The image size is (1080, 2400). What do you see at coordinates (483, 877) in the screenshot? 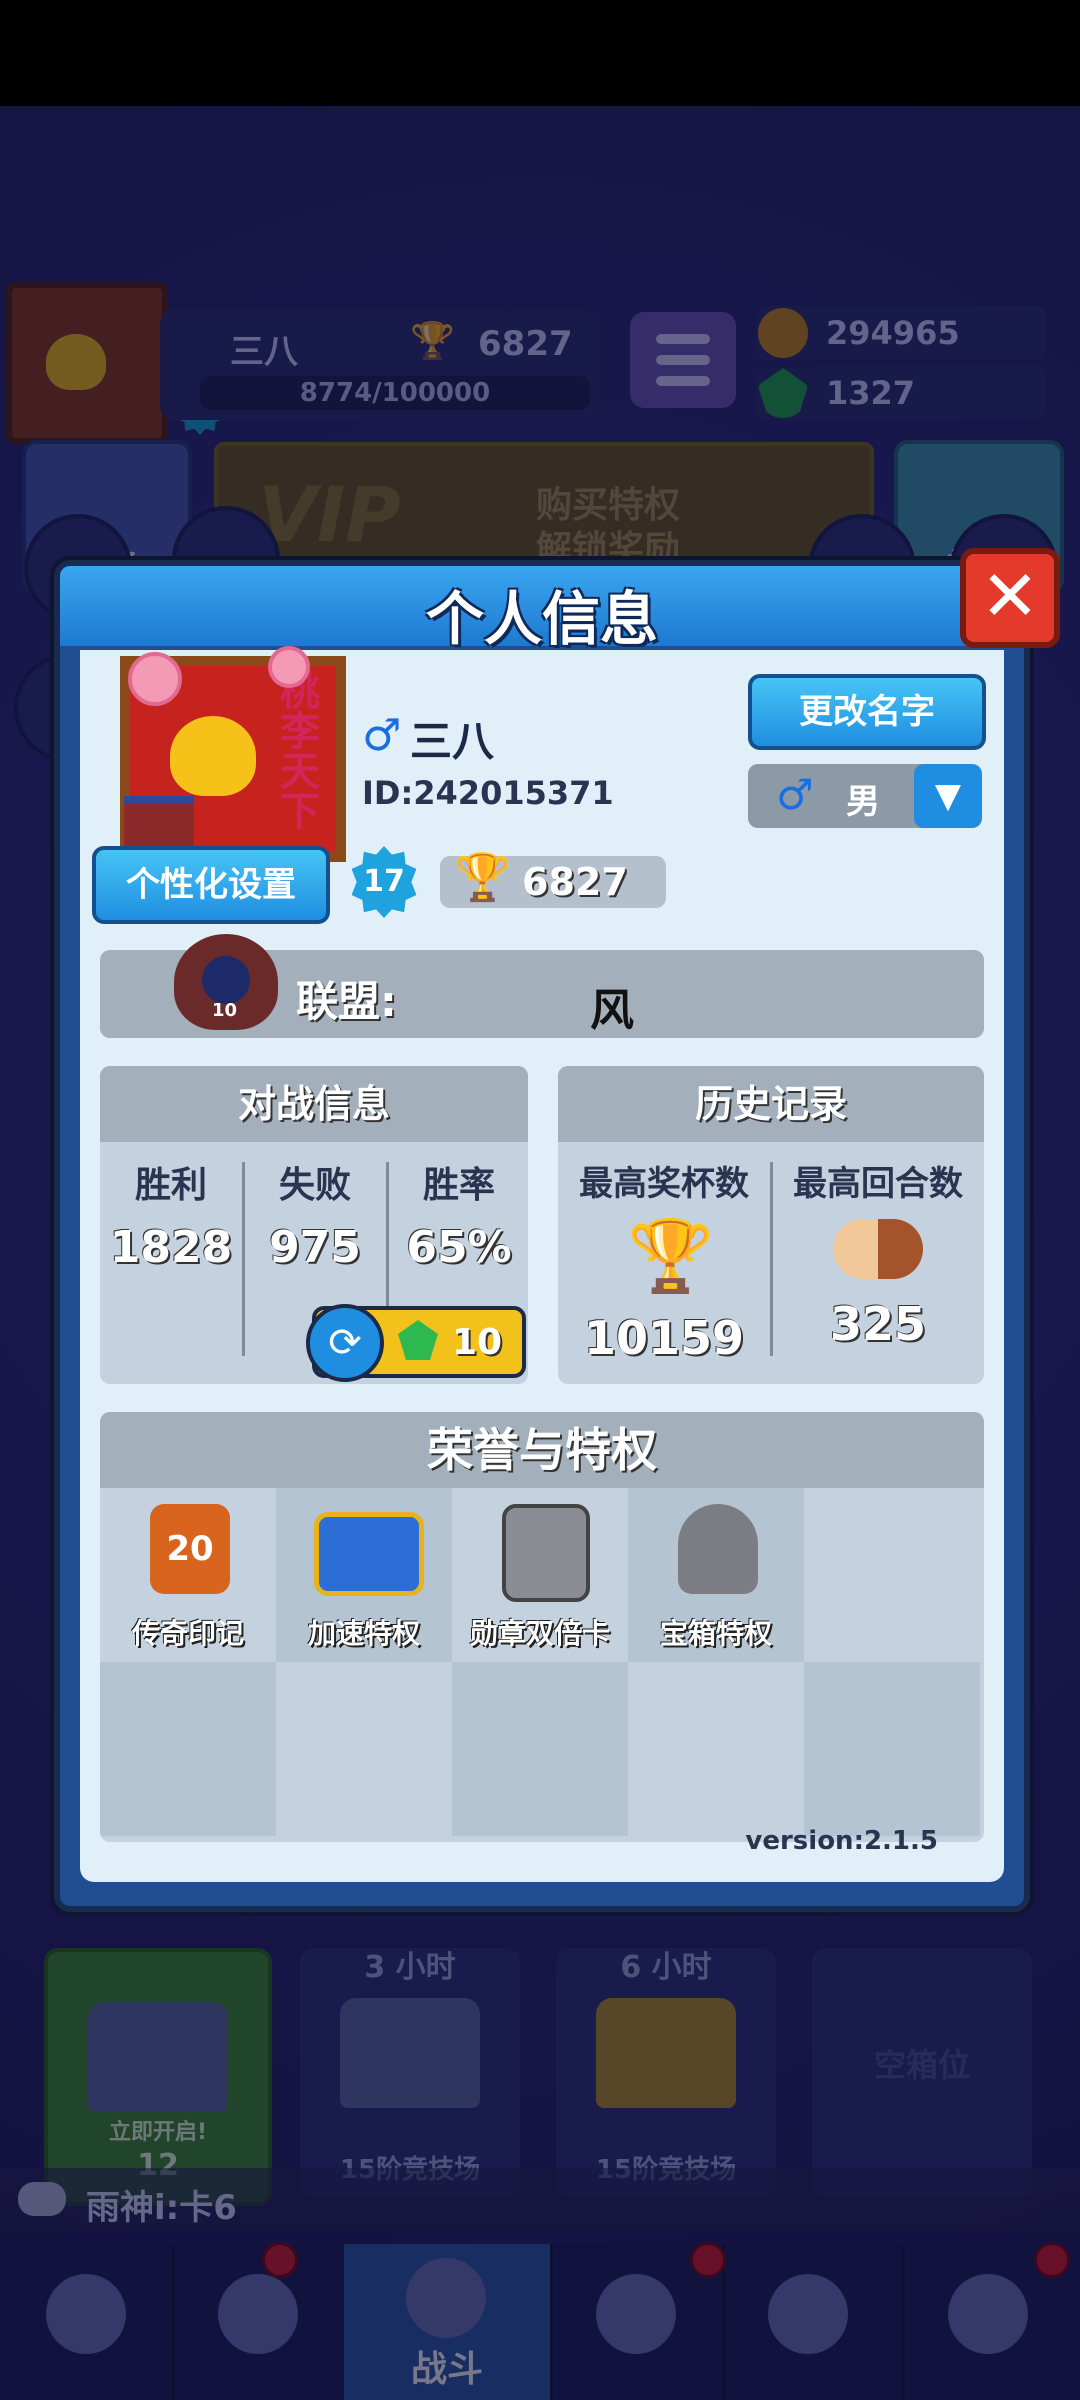
I see `trophy-icon: 🏆` at bounding box center [483, 877].